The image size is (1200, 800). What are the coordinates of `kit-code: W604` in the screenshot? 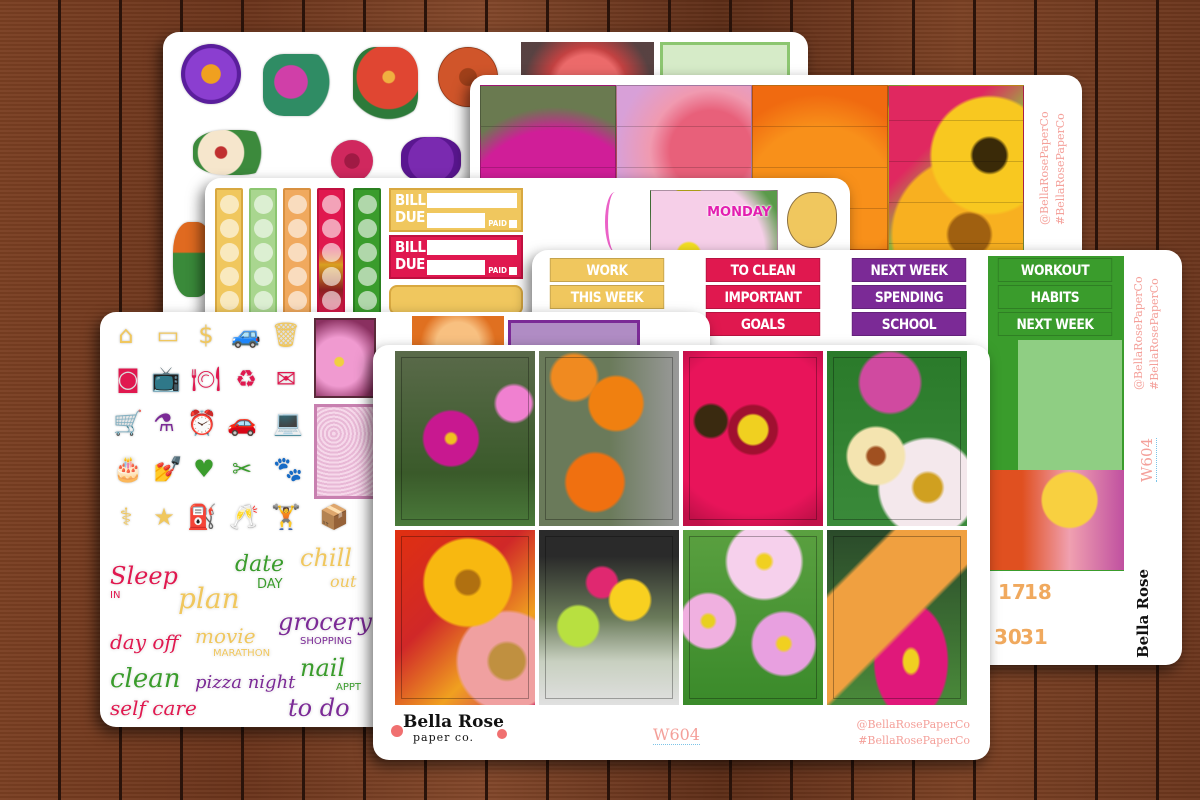 It's located at (676, 735).